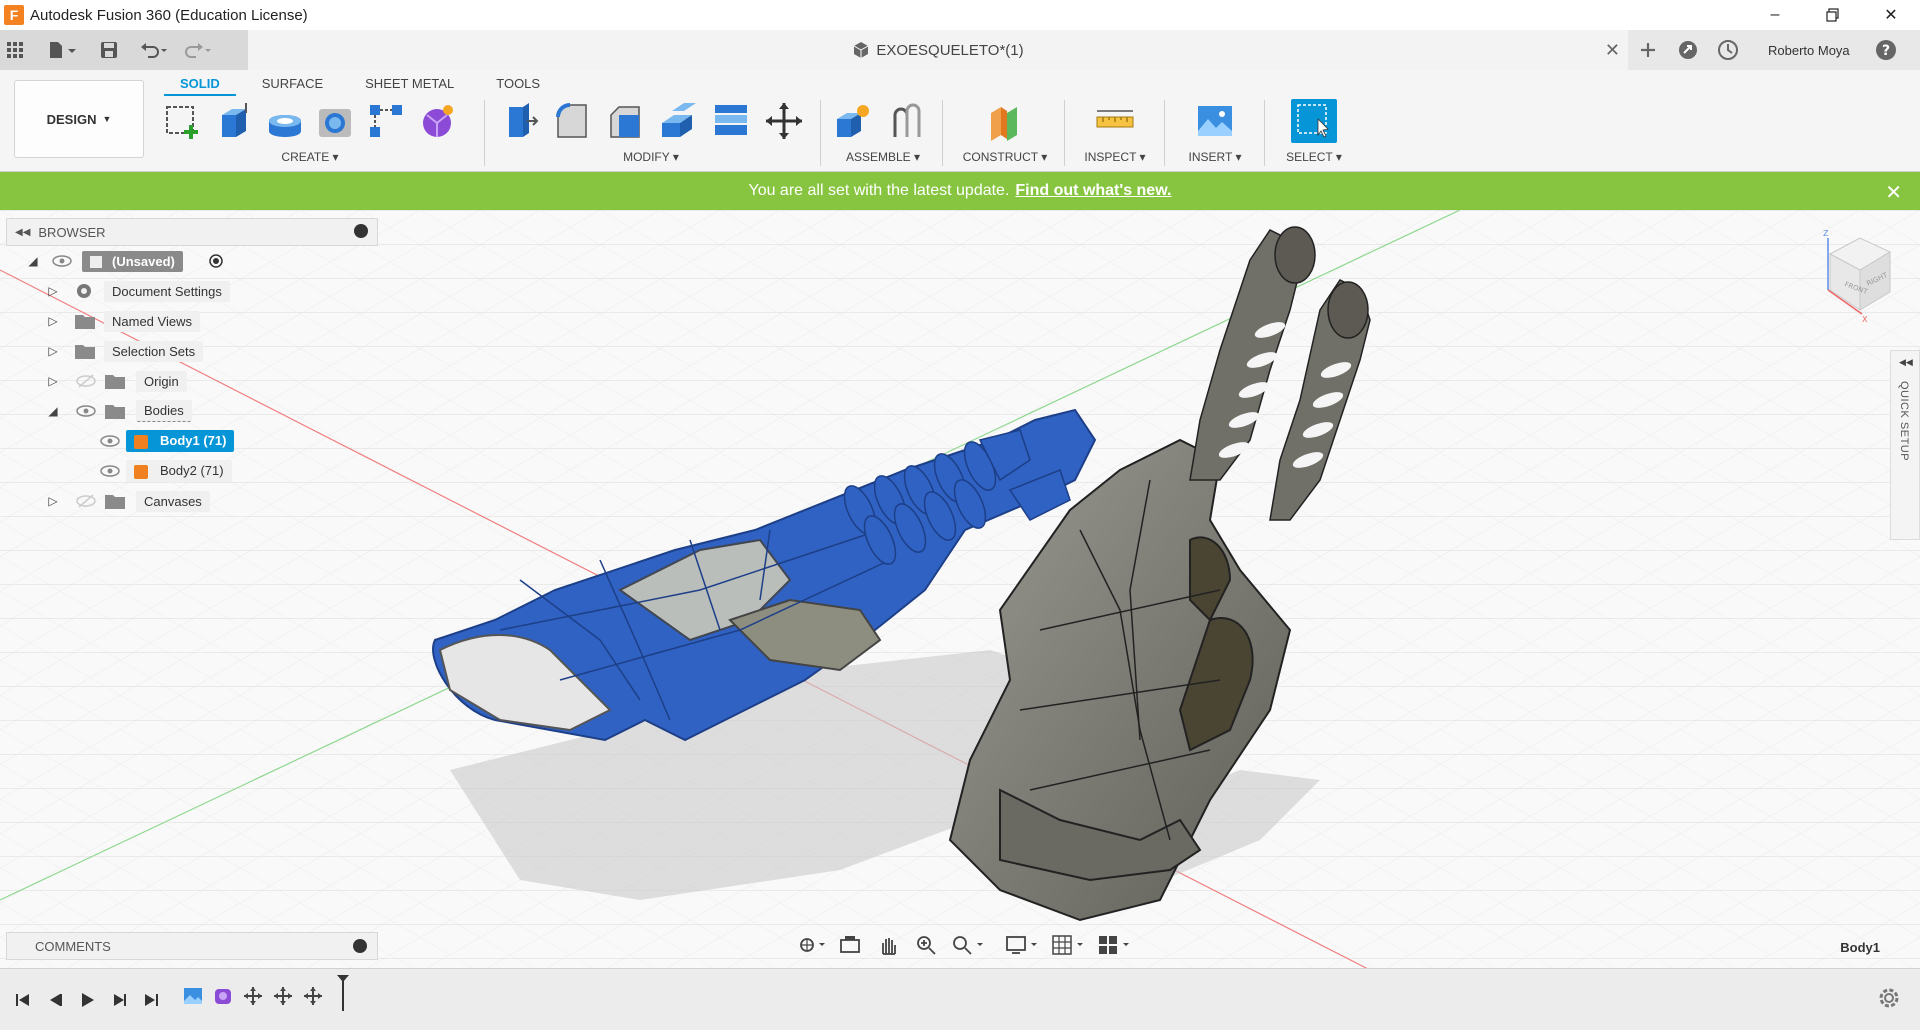 The image size is (1920, 1030). What do you see at coordinates (1612, 50) in the screenshot?
I see `close-document-button: ✕` at bounding box center [1612, 50].